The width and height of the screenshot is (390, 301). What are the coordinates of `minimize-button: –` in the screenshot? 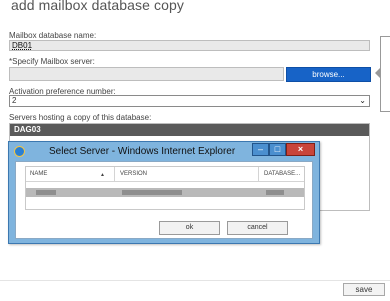 It's located at (260, 149).